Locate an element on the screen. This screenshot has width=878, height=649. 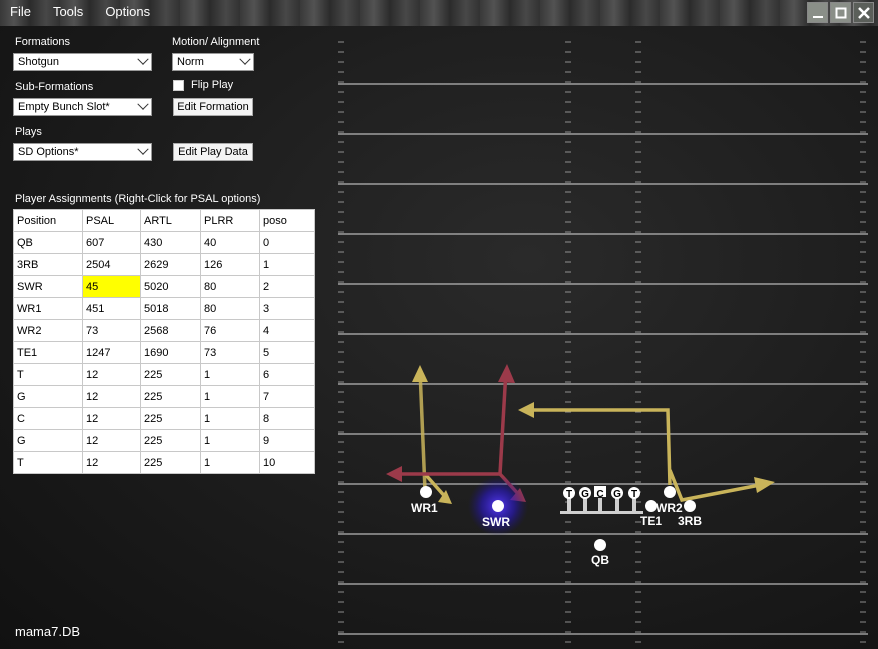
subformations-select: Empty Bunch Slot* is located at coordinates (82, 107).